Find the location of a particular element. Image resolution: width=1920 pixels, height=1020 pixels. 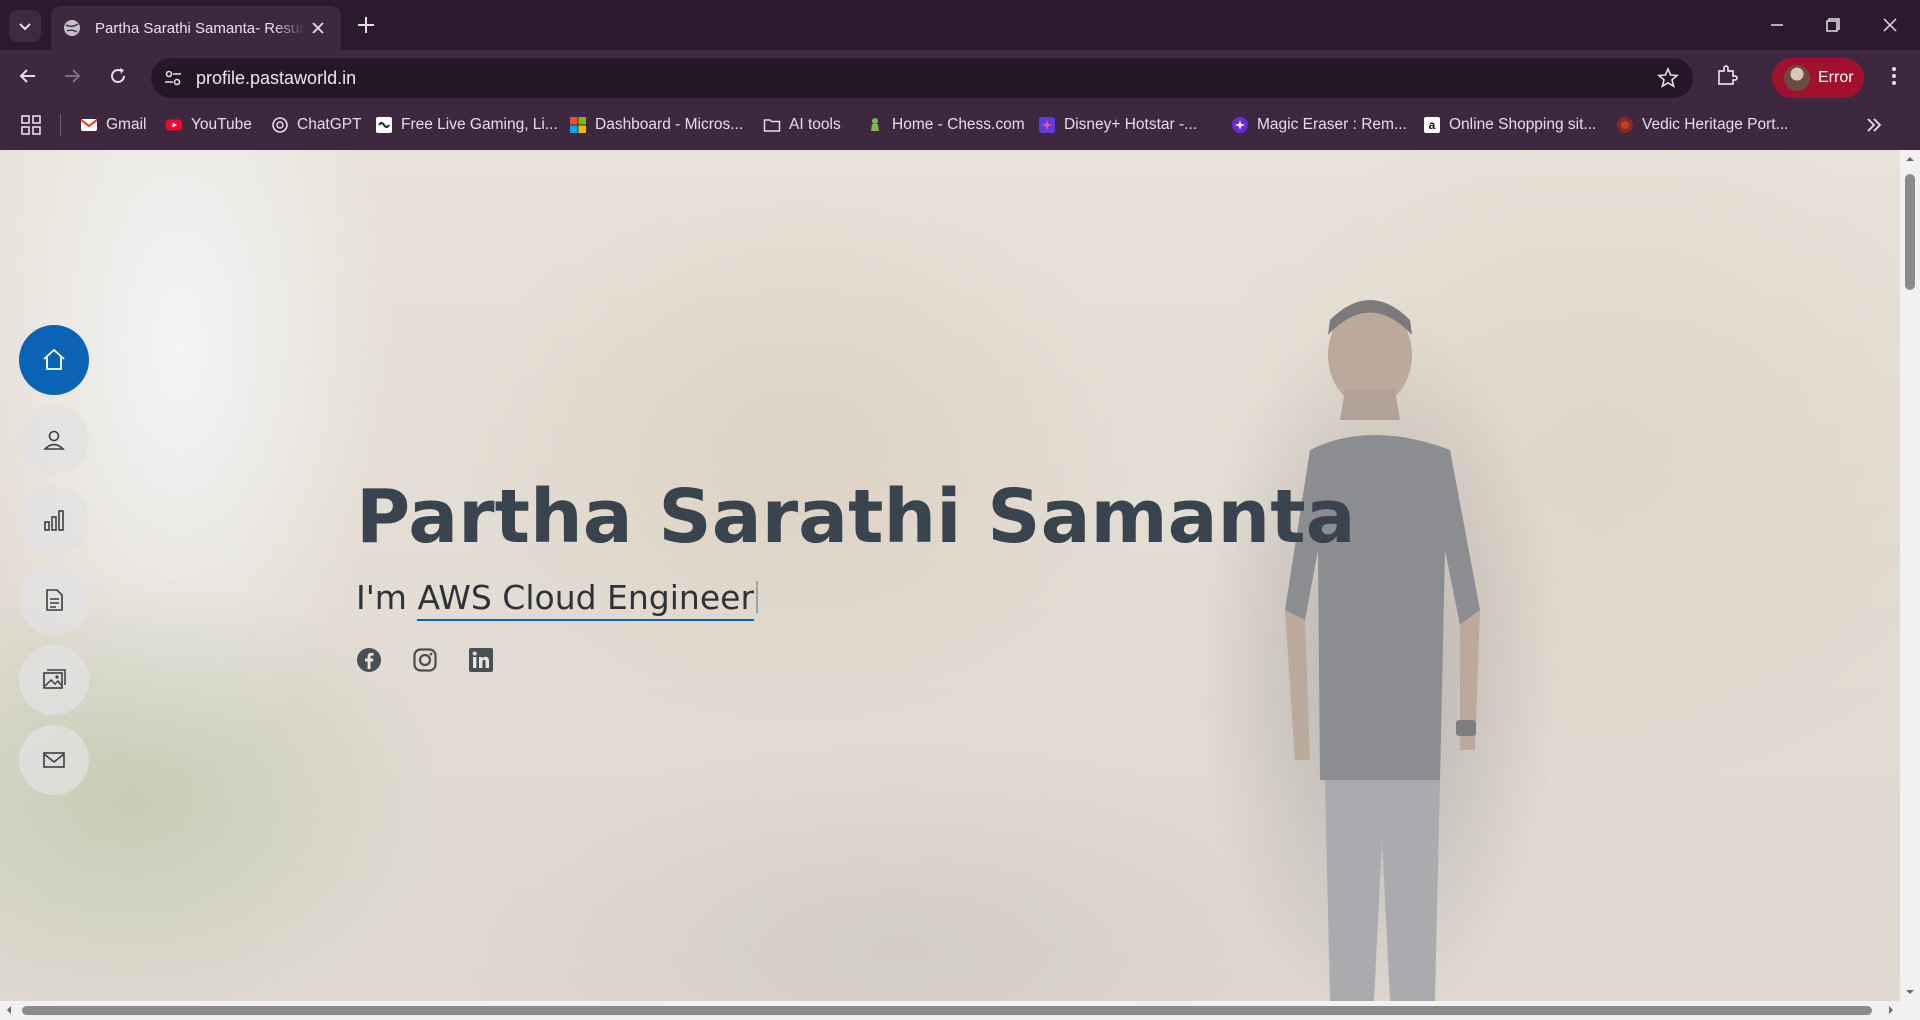

person-icon is located at coordinates (54, 440).